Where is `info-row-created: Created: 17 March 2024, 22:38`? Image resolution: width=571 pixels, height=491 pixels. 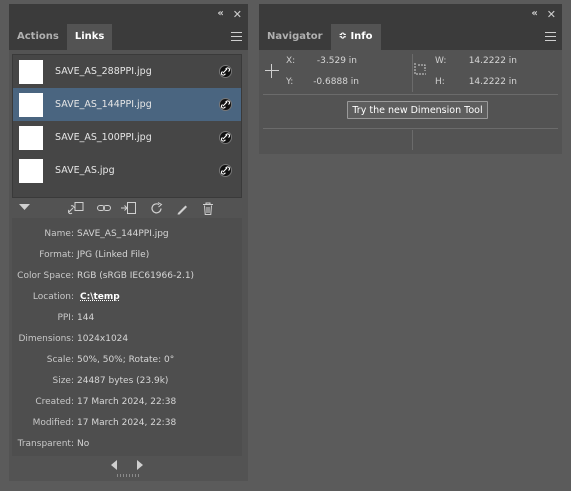
info-row-created: Created: 17 March 2024, 22:38 is located at coordinates (127, 402).